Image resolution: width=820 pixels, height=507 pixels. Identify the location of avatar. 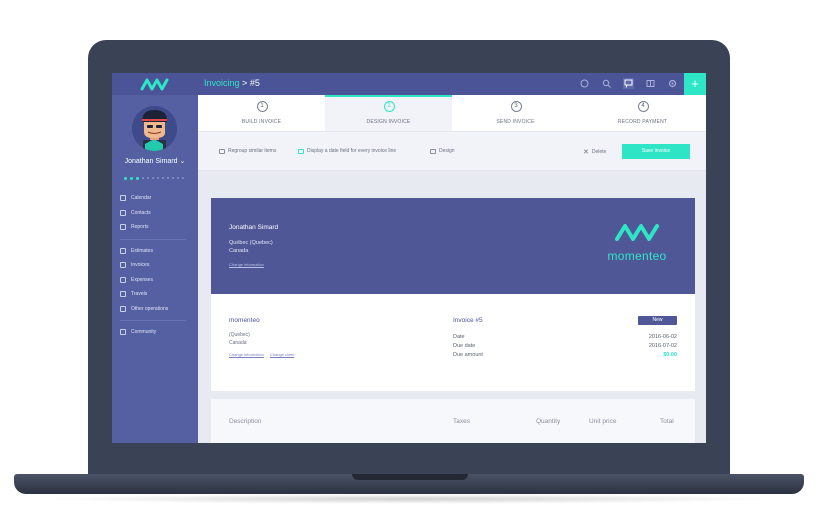
(154, 128).